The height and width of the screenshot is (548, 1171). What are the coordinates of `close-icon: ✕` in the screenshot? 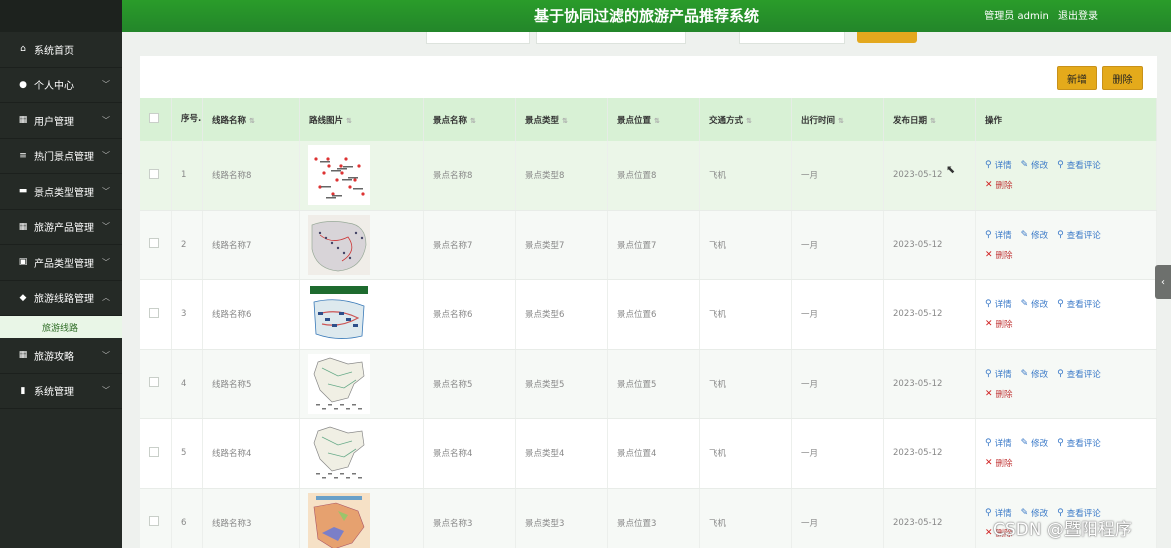 It's located at (989, 393).